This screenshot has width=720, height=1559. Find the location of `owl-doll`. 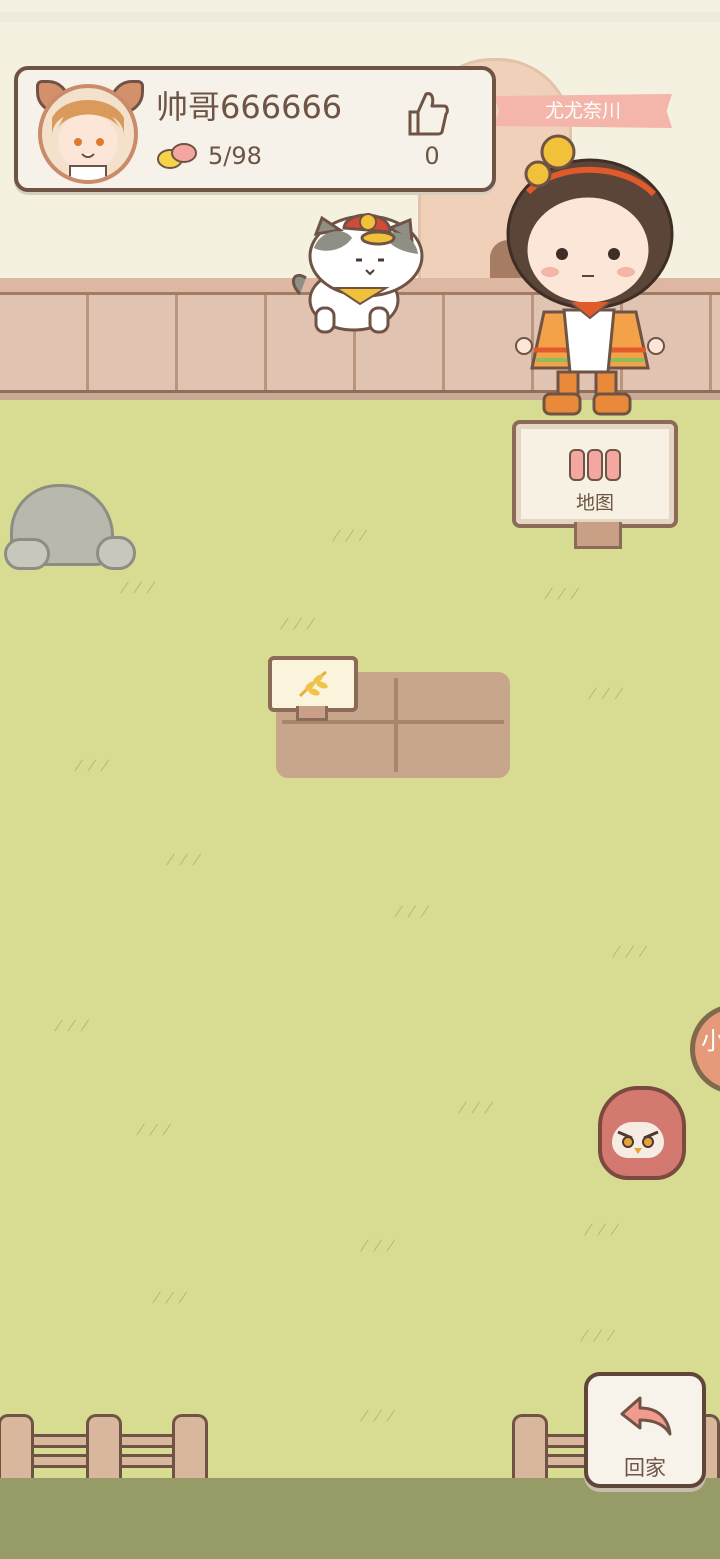

owl-doll is located at coordinates (642, 1133).